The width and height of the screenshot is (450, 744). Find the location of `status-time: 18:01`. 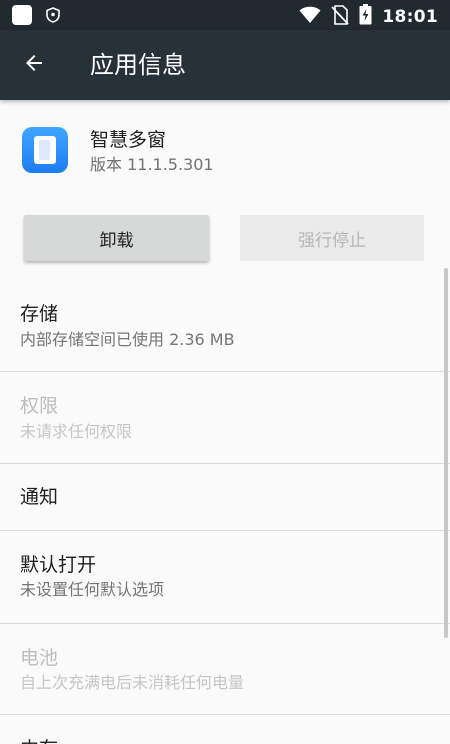

status-time: 18:01 is located at coordinates (410, 16).